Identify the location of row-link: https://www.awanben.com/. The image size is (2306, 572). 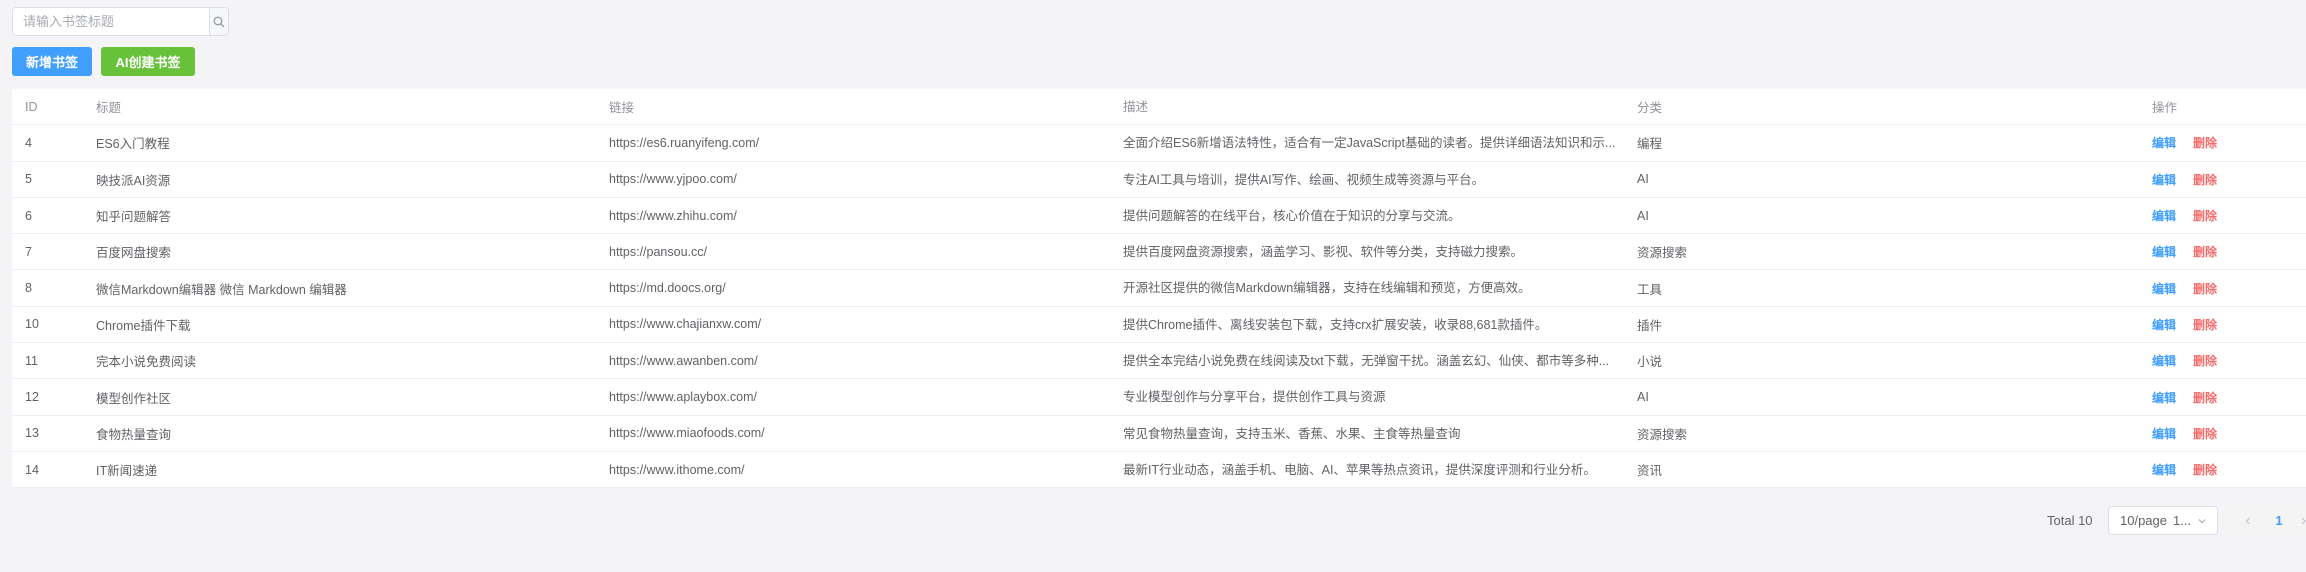
(683, 360).